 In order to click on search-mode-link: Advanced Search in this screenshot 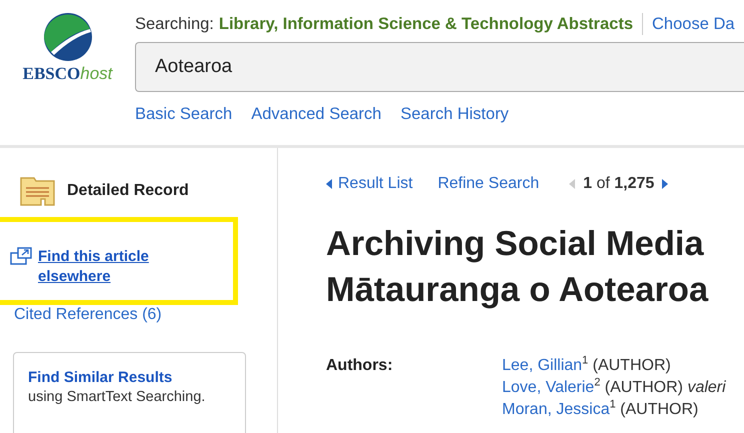, I will do `click(316, 114)`.